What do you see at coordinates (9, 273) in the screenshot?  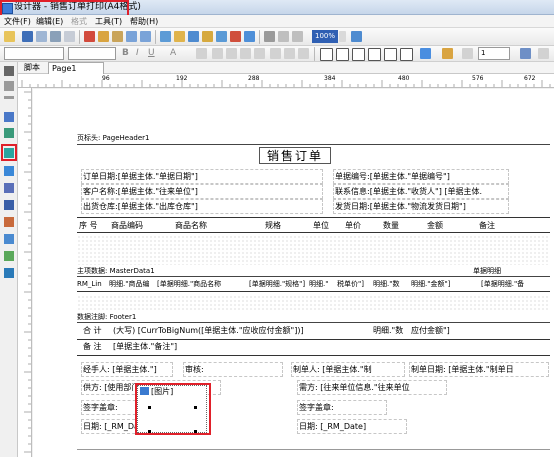 I see `checkbox-object-icon` at bounding box center [9, 273].